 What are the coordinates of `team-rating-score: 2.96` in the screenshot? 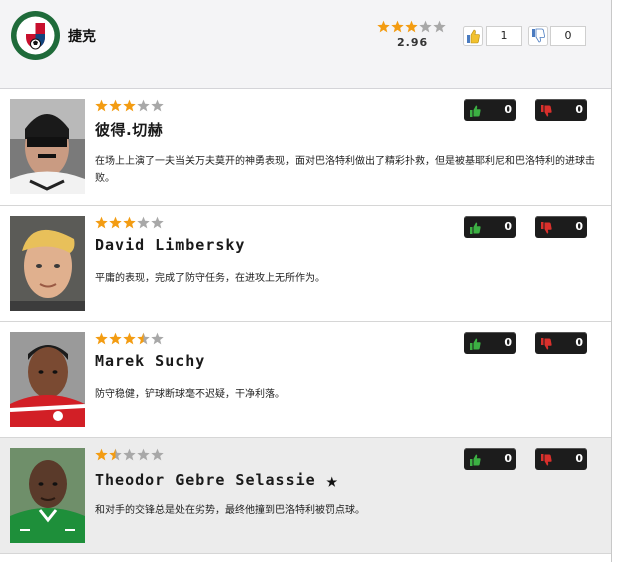 It's located at (413, 42).